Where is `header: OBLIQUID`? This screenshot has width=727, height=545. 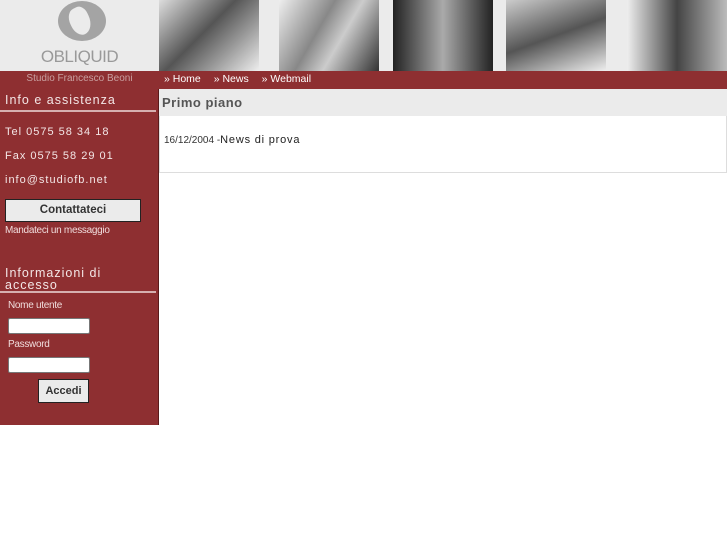
header: OBLIQUID is located at coordinates (363, 35).